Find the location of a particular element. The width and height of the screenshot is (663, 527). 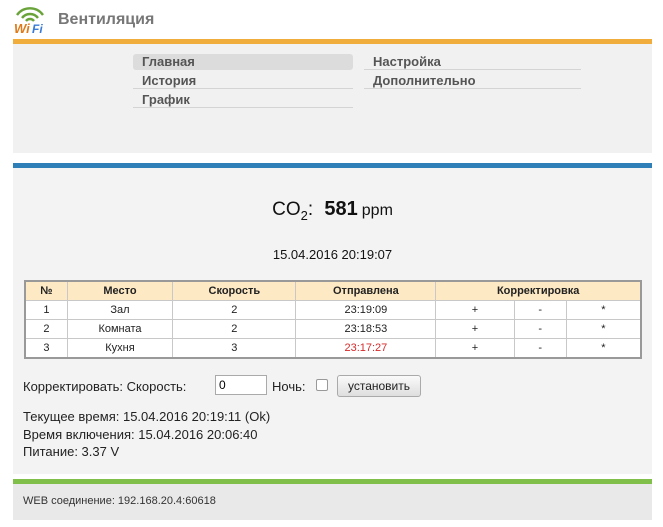

cell-place: Кухня is located at coordinates (121, 348).